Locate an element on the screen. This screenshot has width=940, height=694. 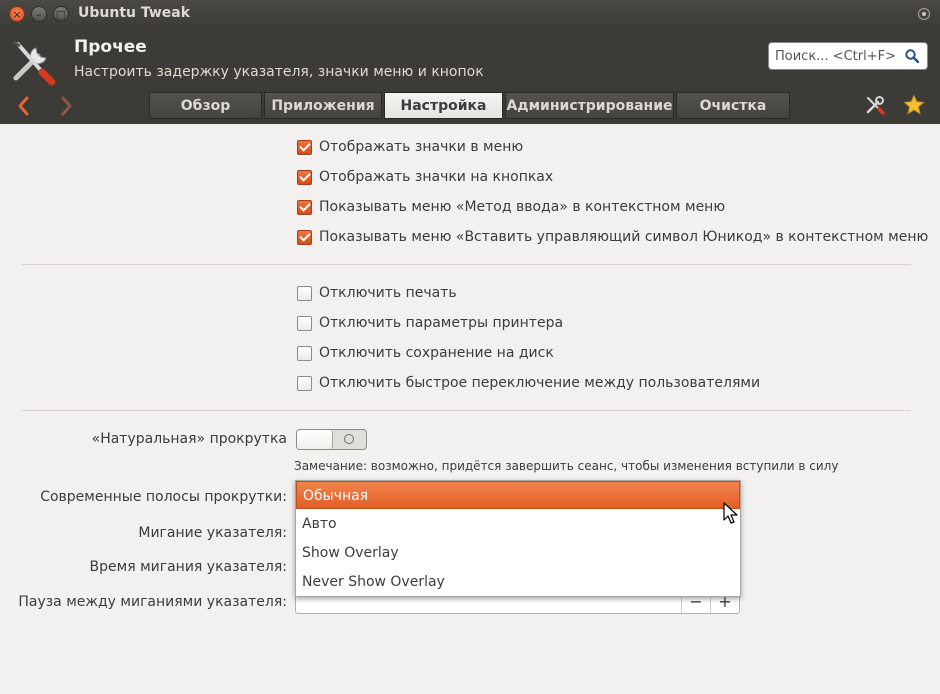
back-arrow-icon is located at coordinates (24, 106).